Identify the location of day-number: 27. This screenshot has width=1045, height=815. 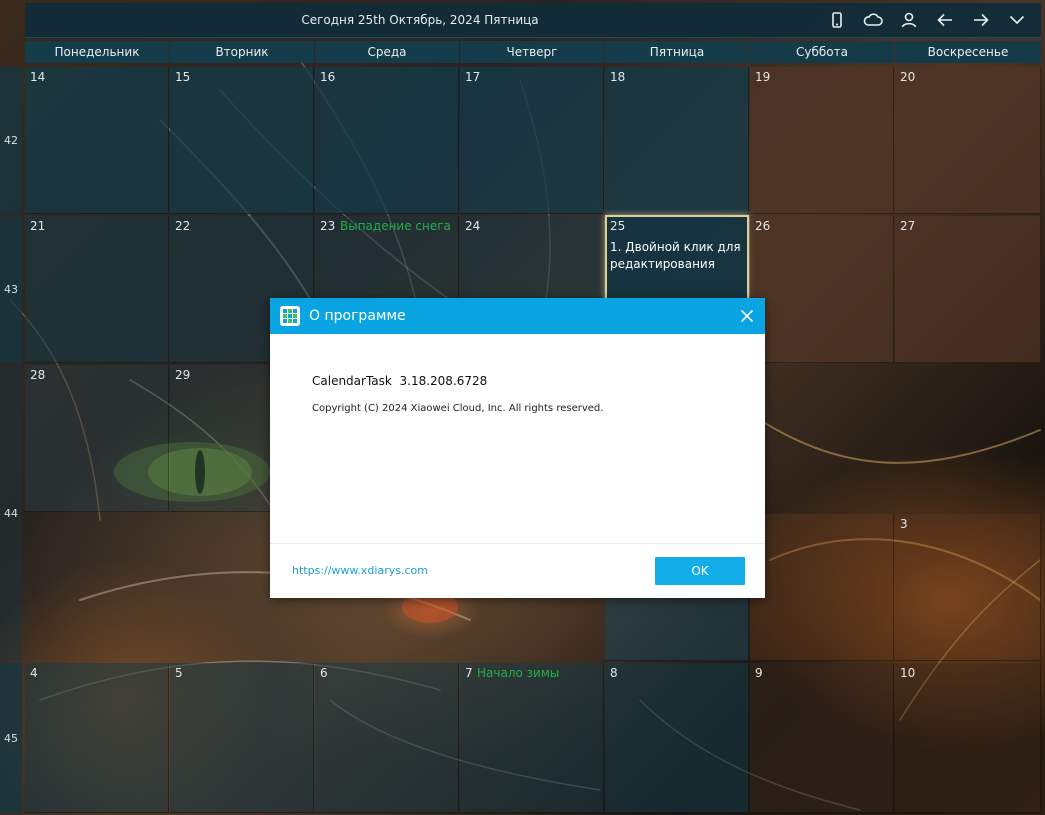
(908, 226).